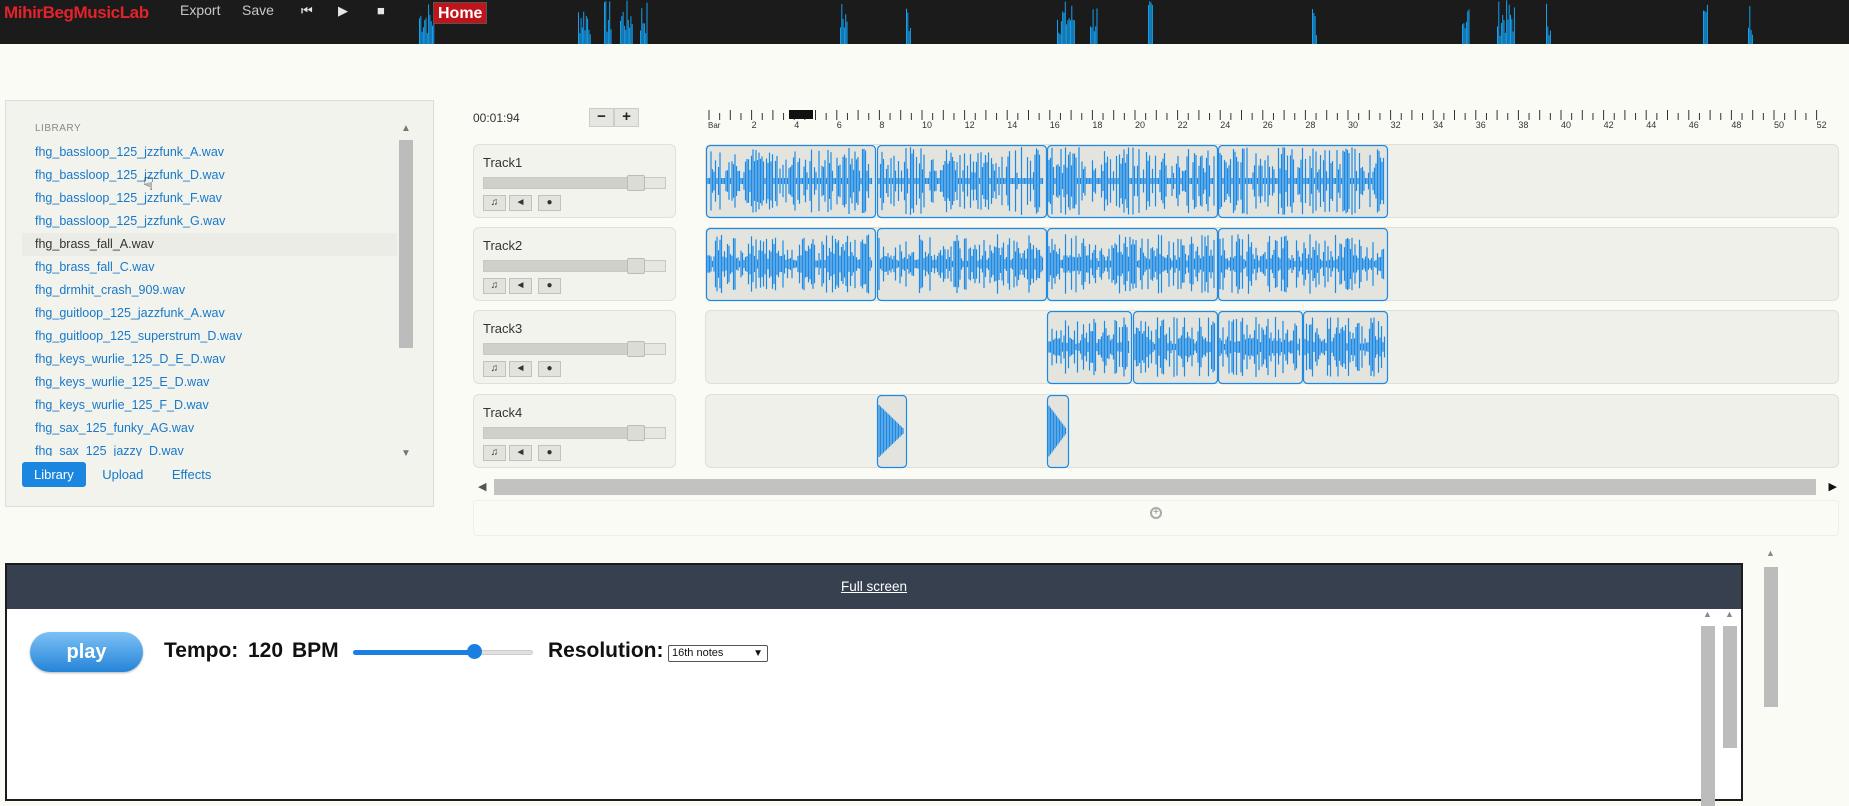 The width and height of the screenshot is (1849, 806). Describe the element at coordinates (200, 10) in the screenshot. I see `export-button: Export` at that location.